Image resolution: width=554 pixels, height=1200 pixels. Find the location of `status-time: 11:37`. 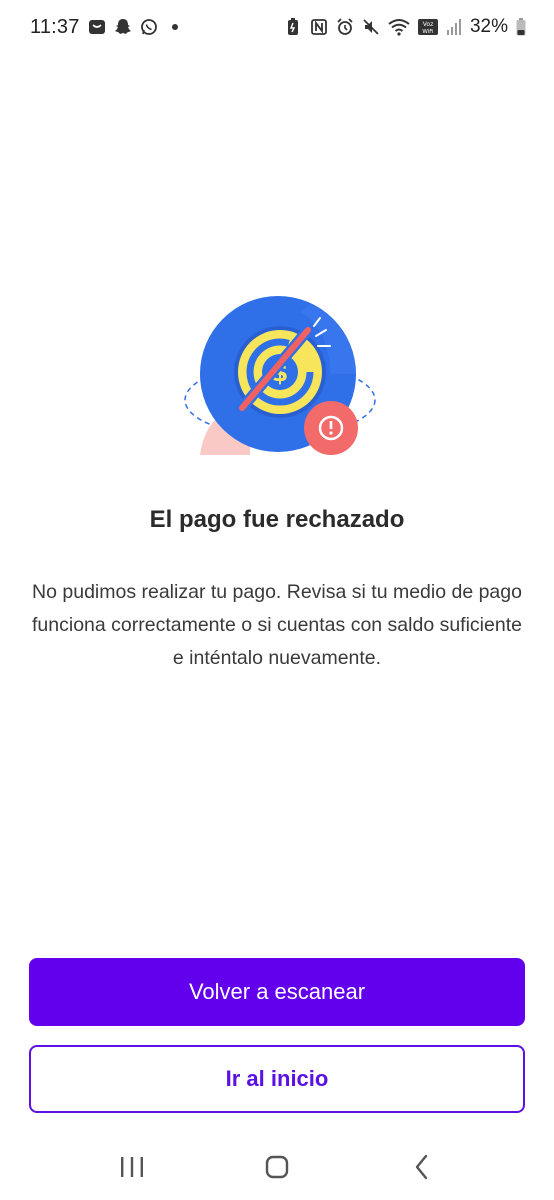

status-time: 11:37 is located at coordinates (55, 26).